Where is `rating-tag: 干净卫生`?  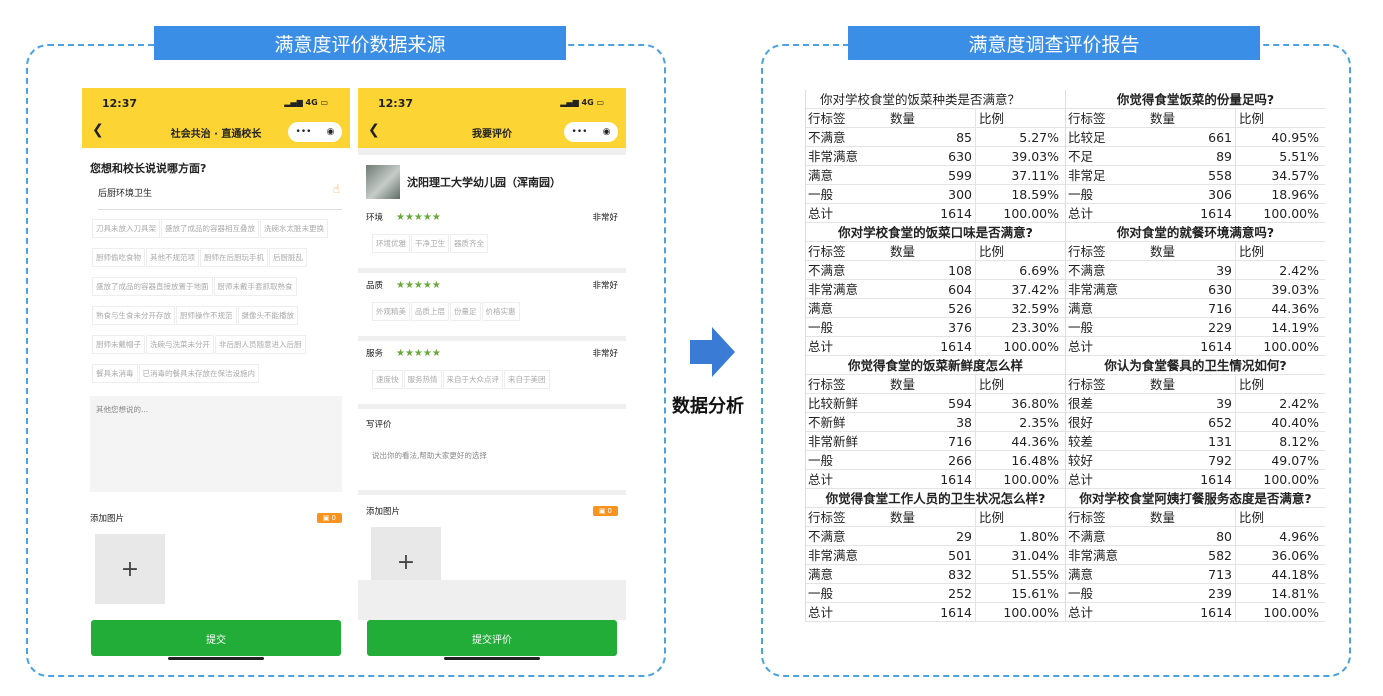 rating-tag: 干净卫生 is located at coordinates (430, 243).